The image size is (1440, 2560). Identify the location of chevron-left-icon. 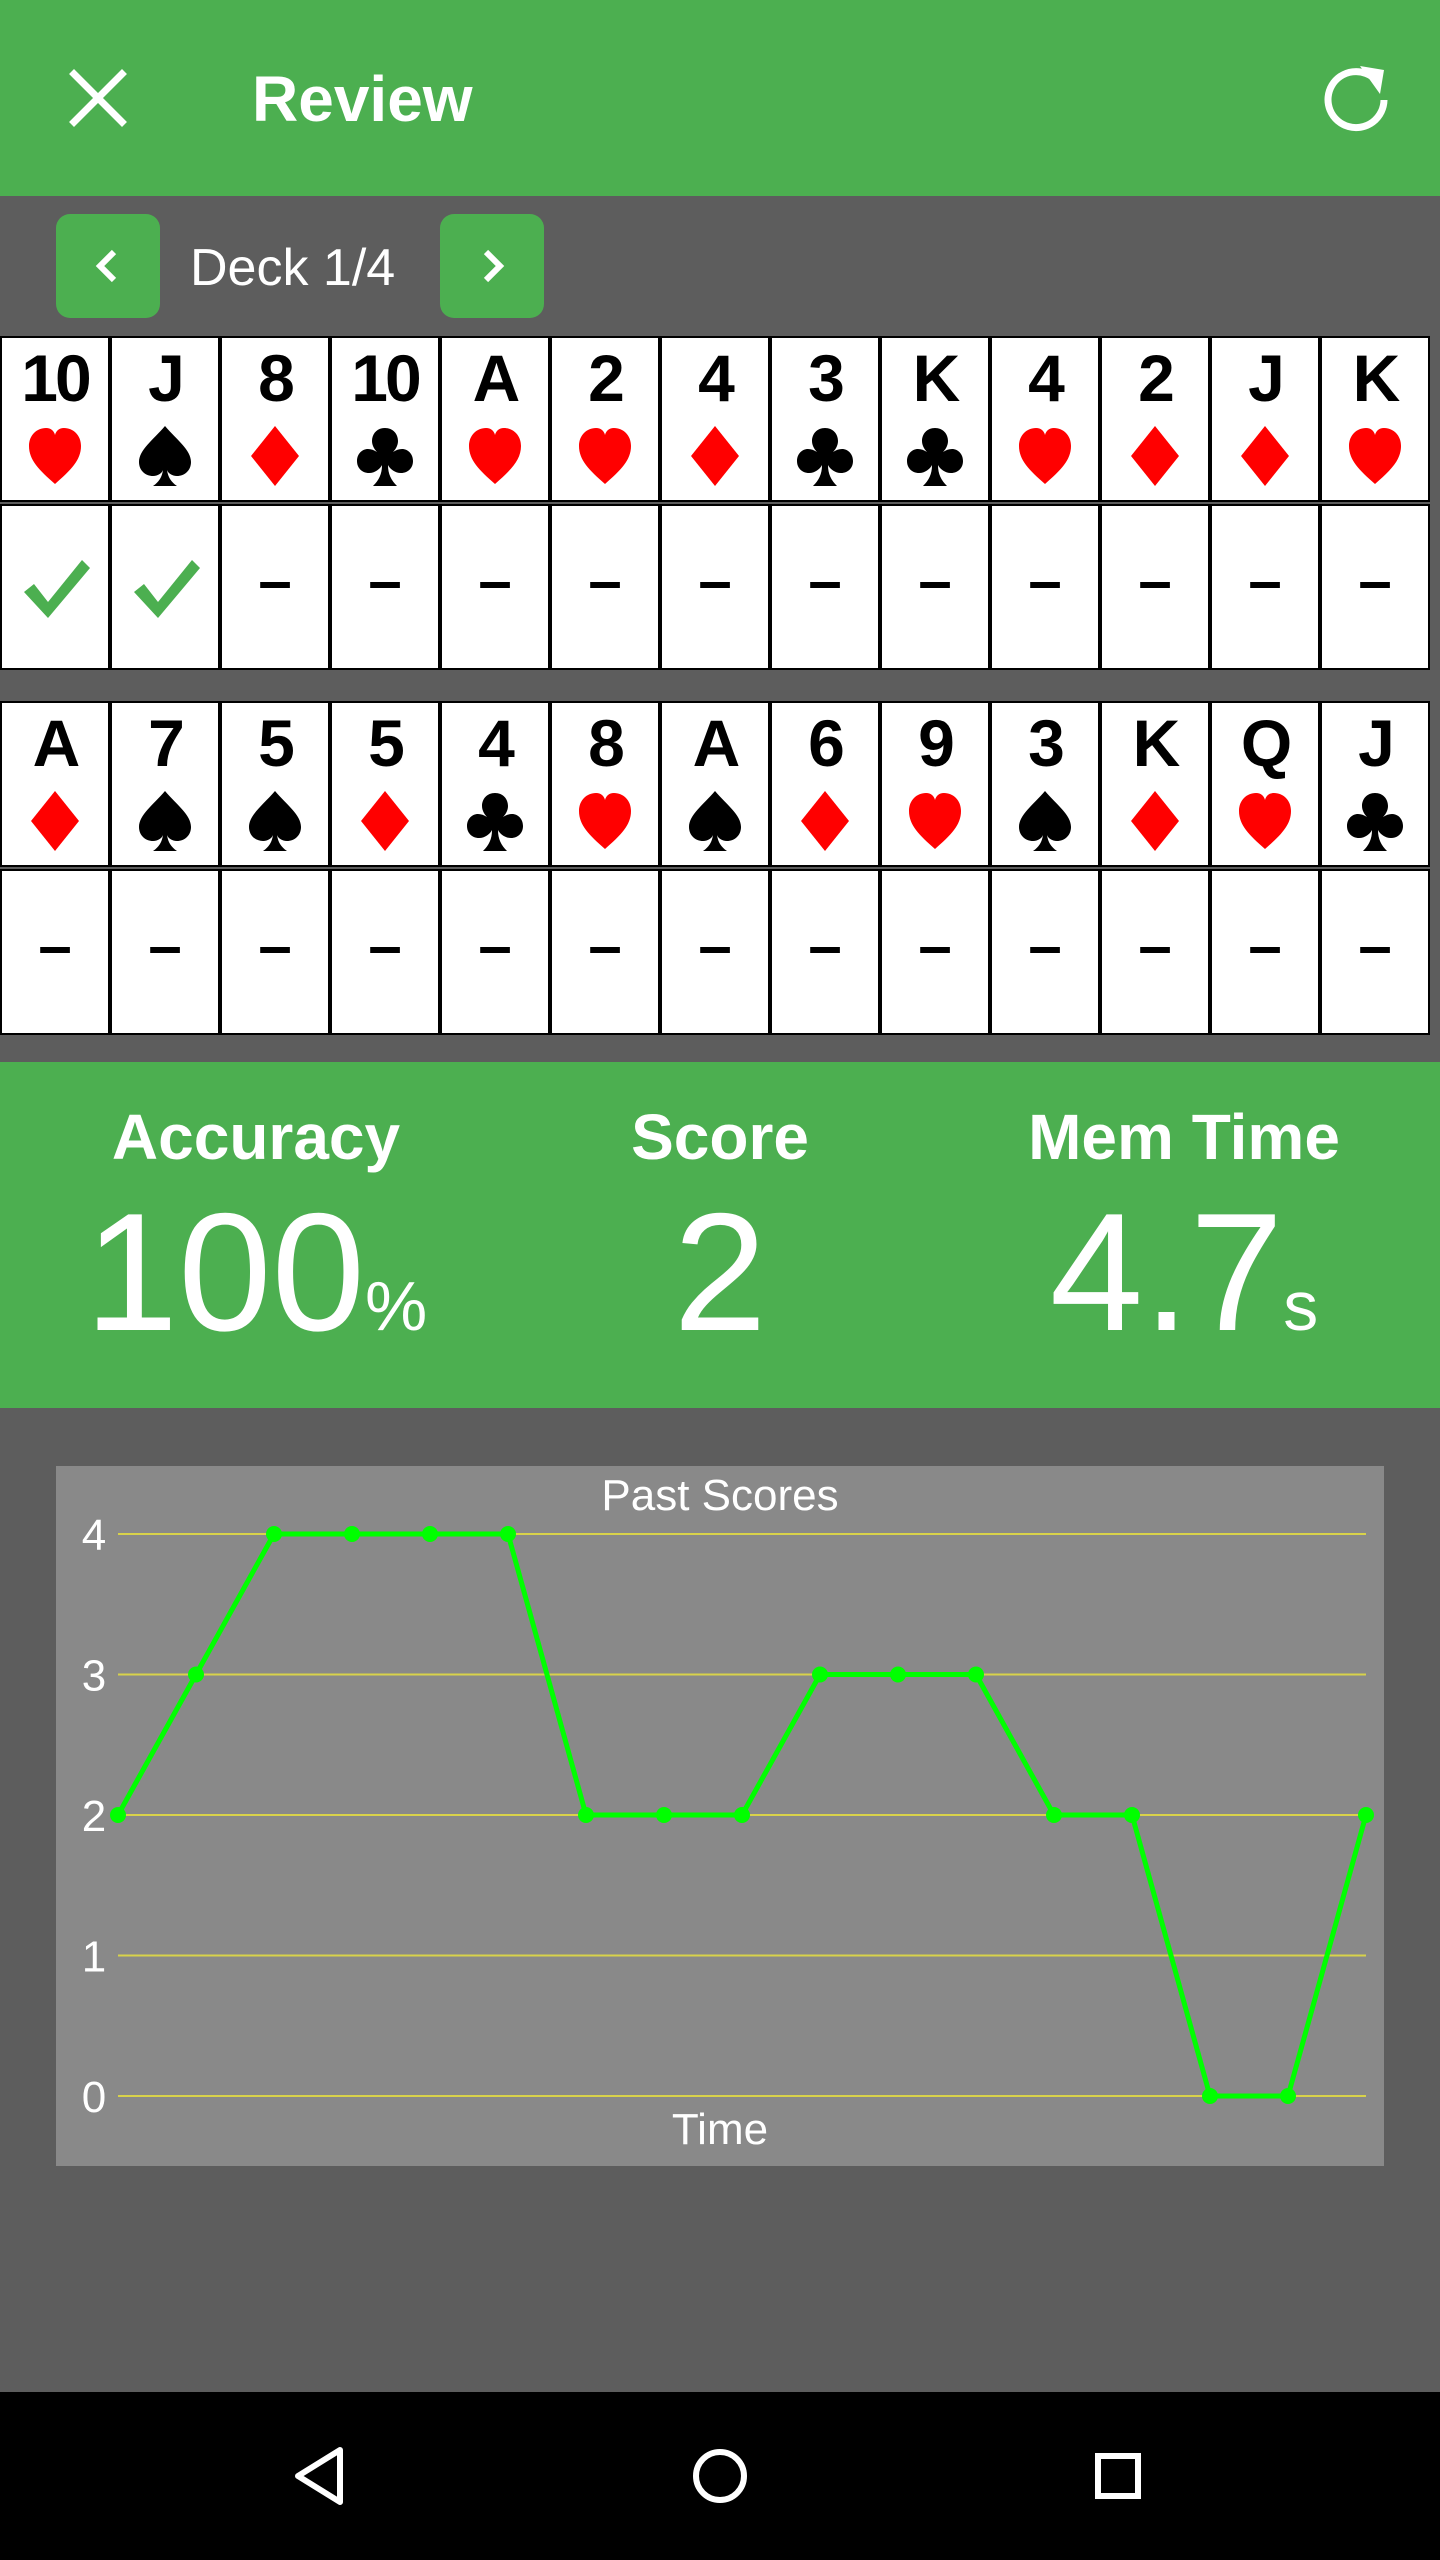
(106, 266).